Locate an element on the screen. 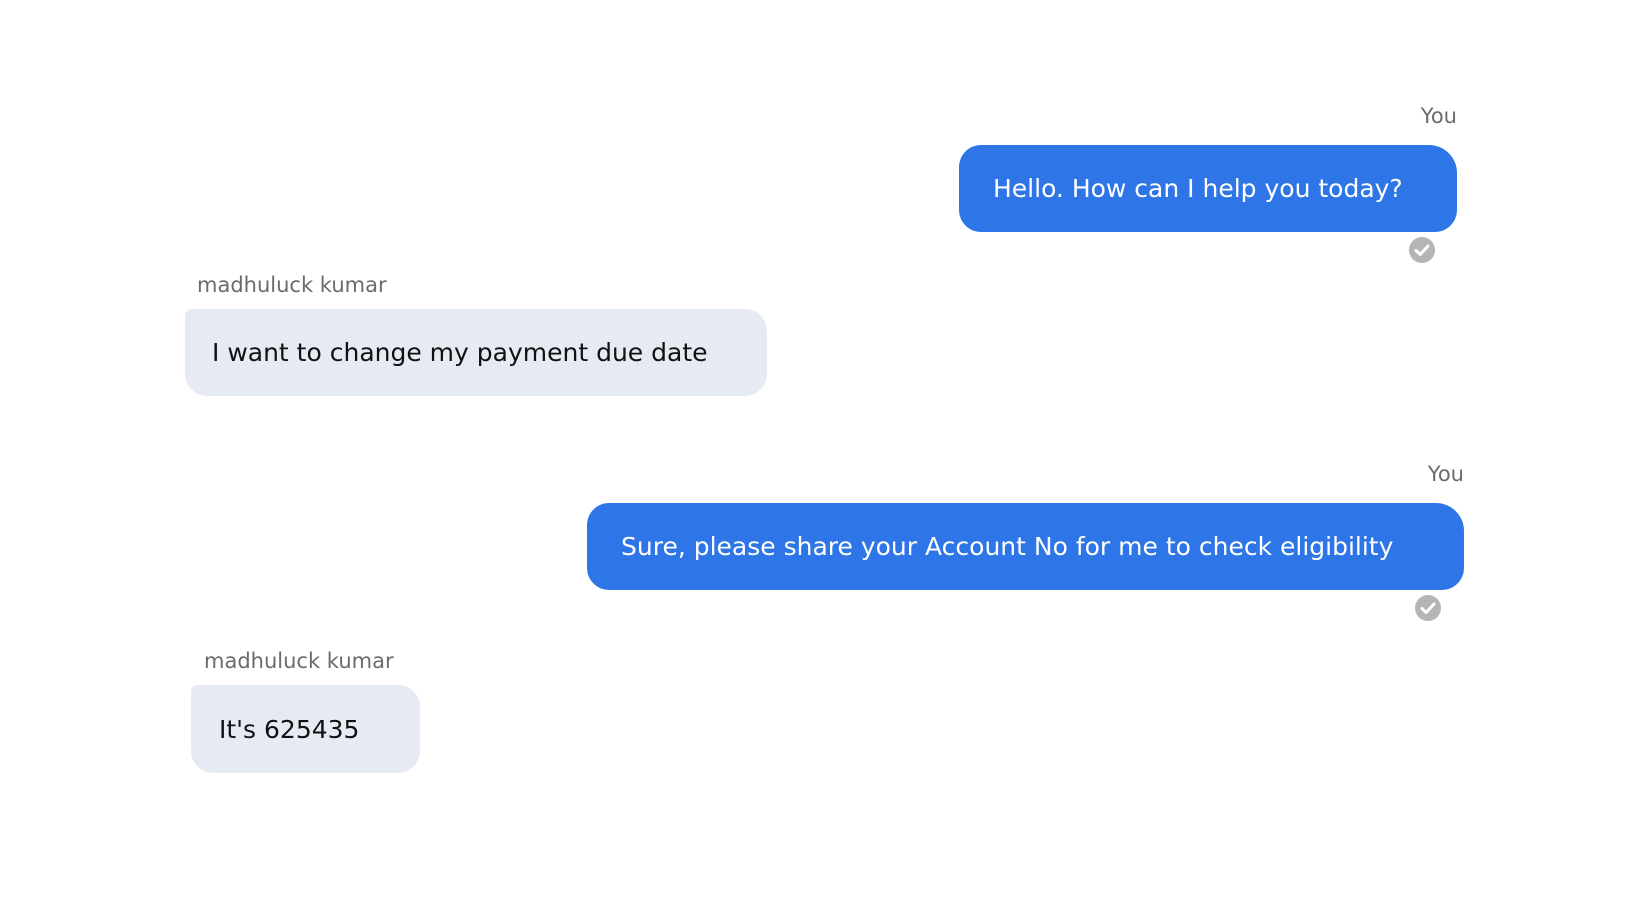  incoming-message-bubble: I want to change my payment due date is located at coordinates (476, 352).